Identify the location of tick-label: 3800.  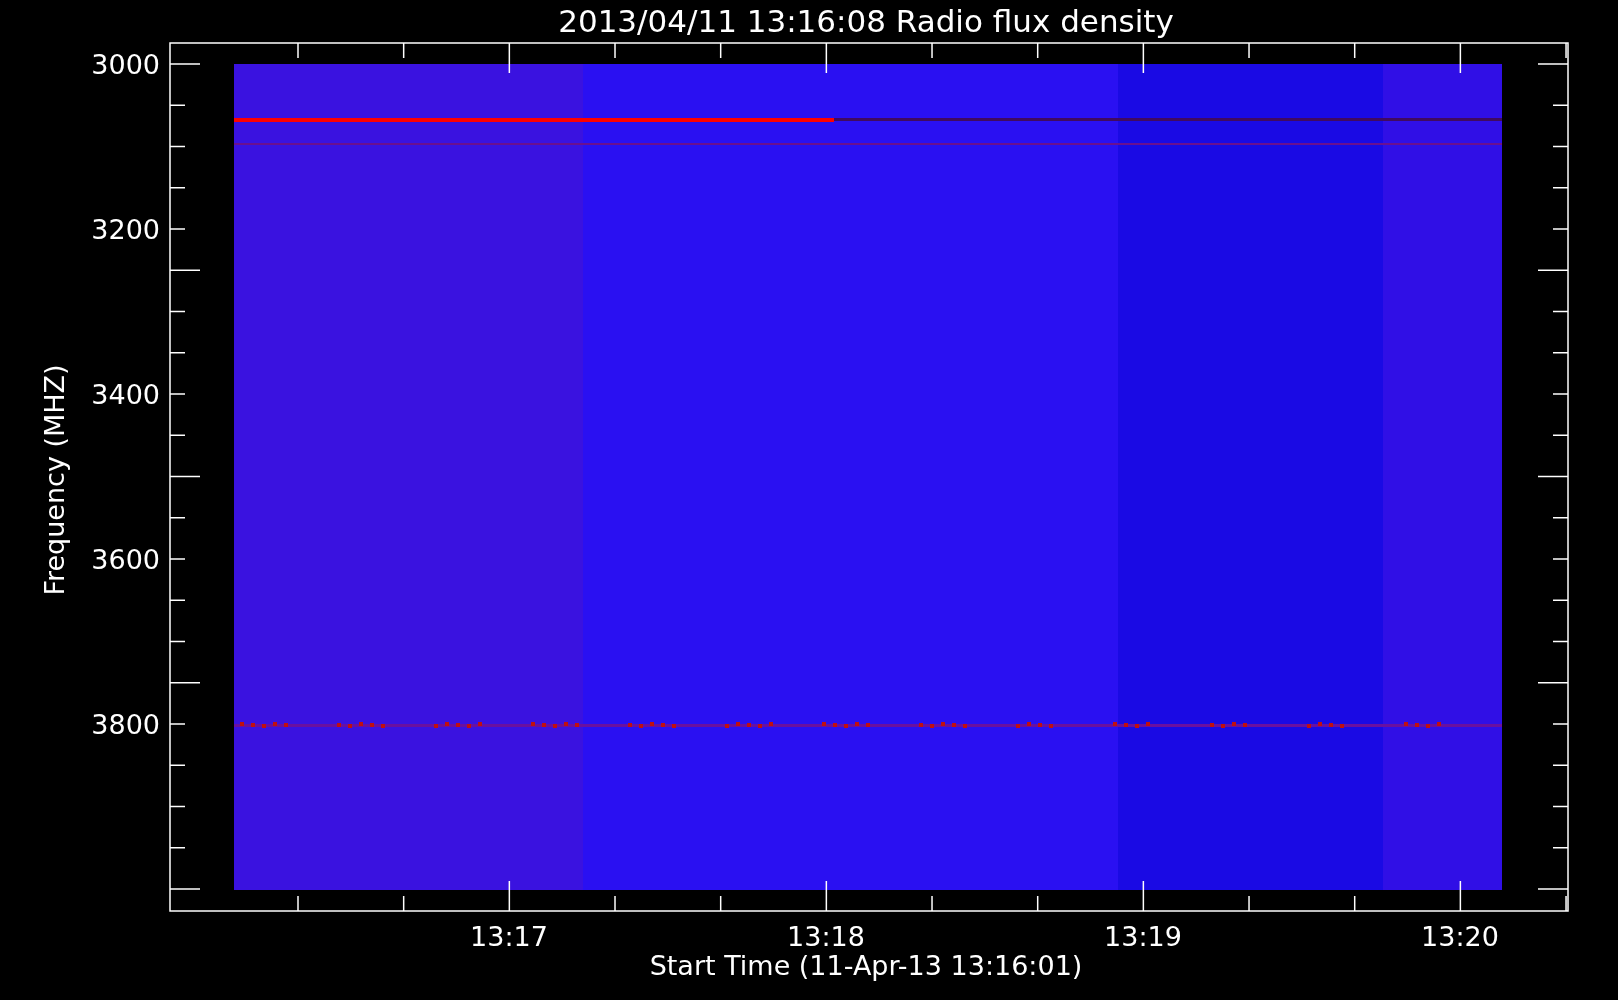
(125, 724).